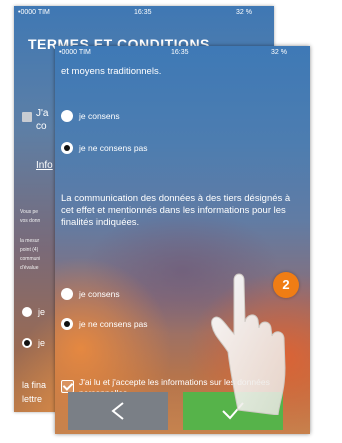 This screenshot has width=342, height=443. Describe the element at coordinates (27, 312) in the screenshot. I see `radio-consent` at that location.